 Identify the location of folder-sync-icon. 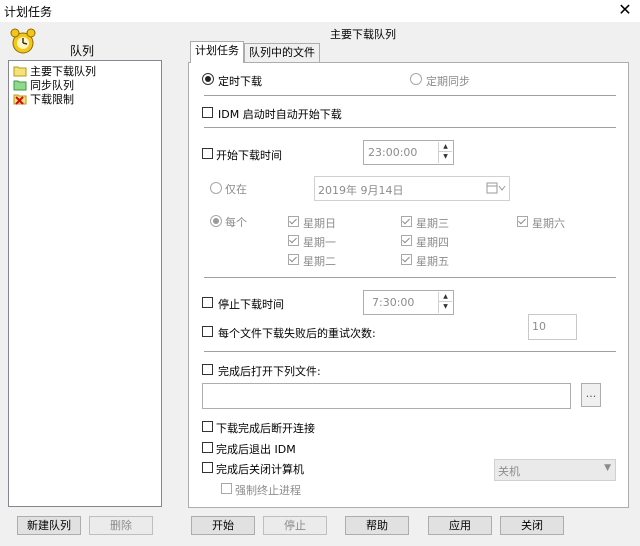
(20, 85).